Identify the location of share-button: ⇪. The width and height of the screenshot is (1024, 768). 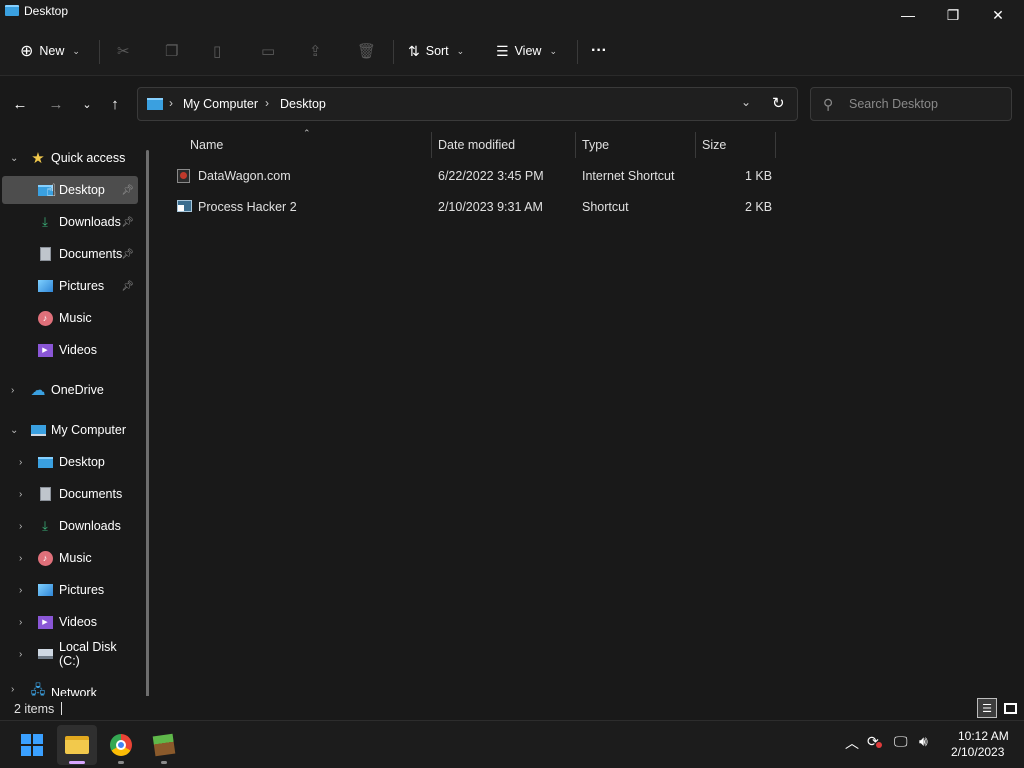
(315, 51).